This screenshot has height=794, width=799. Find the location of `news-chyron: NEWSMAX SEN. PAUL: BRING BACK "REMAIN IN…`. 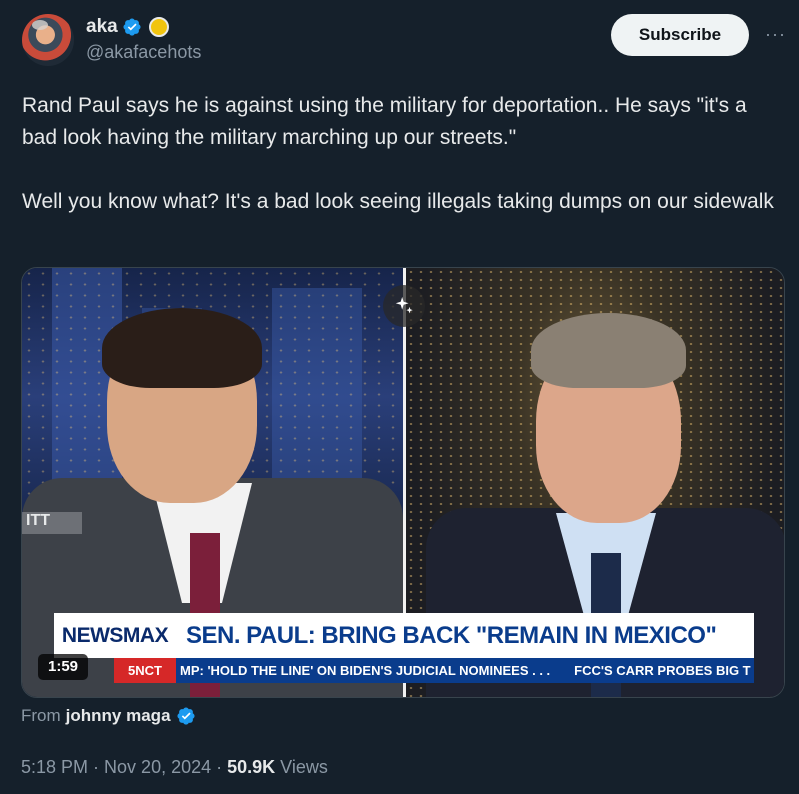

news-chyron: NEWSMAX SEN. PAUL: BRING BACK "REMAIN IN… is located at coordinates (404, 648).